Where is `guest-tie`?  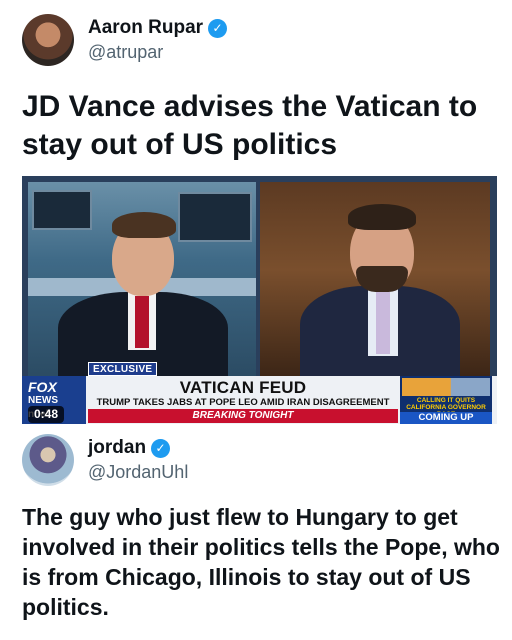 guest-tie is located at coordinates (383, 323).